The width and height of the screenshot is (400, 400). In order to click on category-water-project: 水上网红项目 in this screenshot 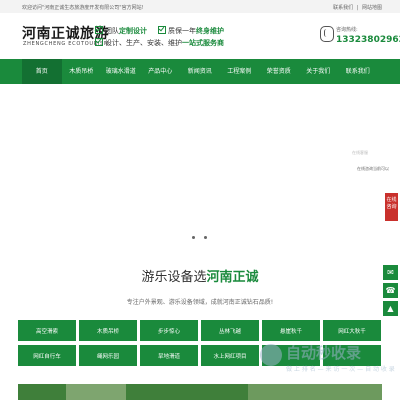, I will do `click(230, 355)`.